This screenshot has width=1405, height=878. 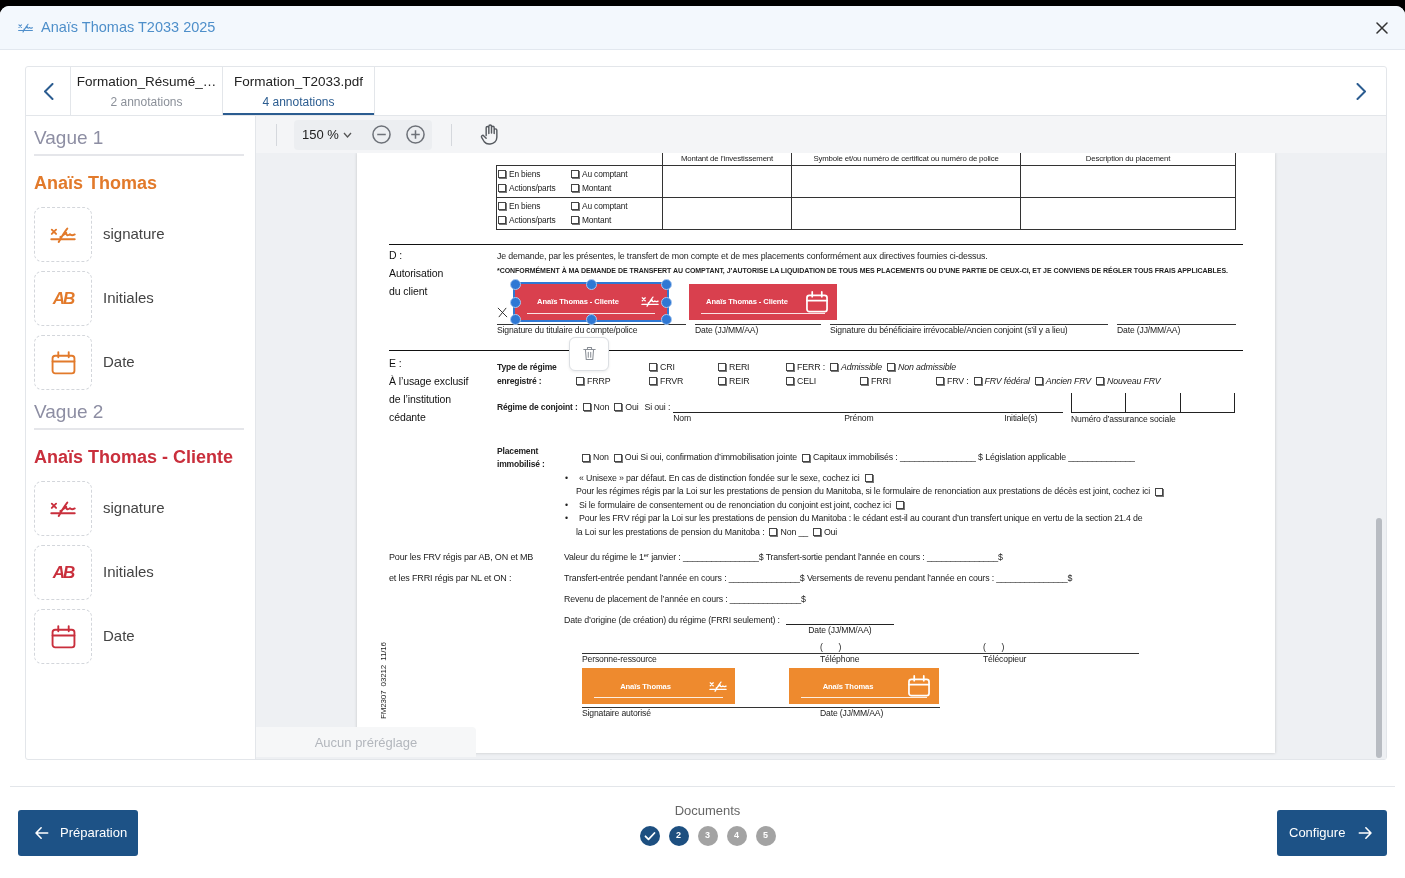 I want to click on scrollbar-thumb, so click(x=1379, y=638).